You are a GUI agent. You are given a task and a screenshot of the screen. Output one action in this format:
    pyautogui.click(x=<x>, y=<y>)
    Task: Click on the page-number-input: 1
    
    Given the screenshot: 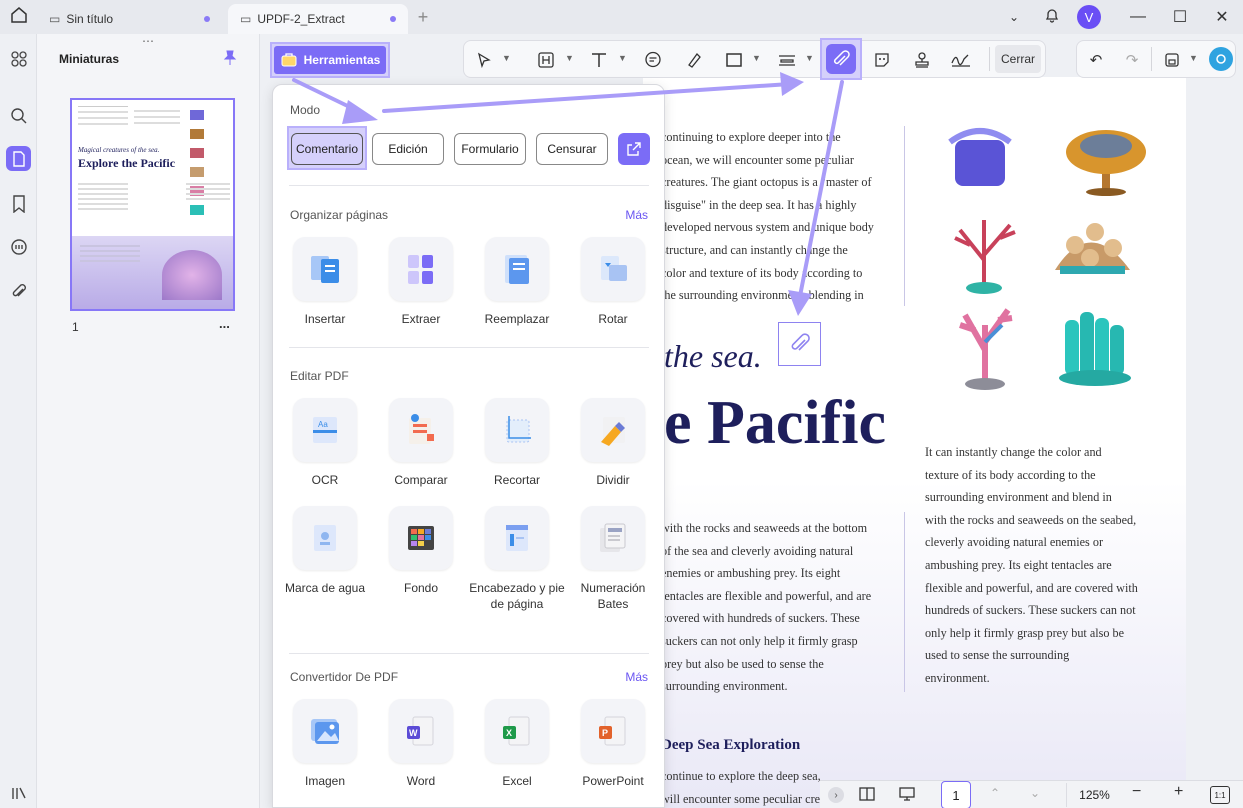 What is the action you would take?
    pyautogui.click(x=956, y=794)
    